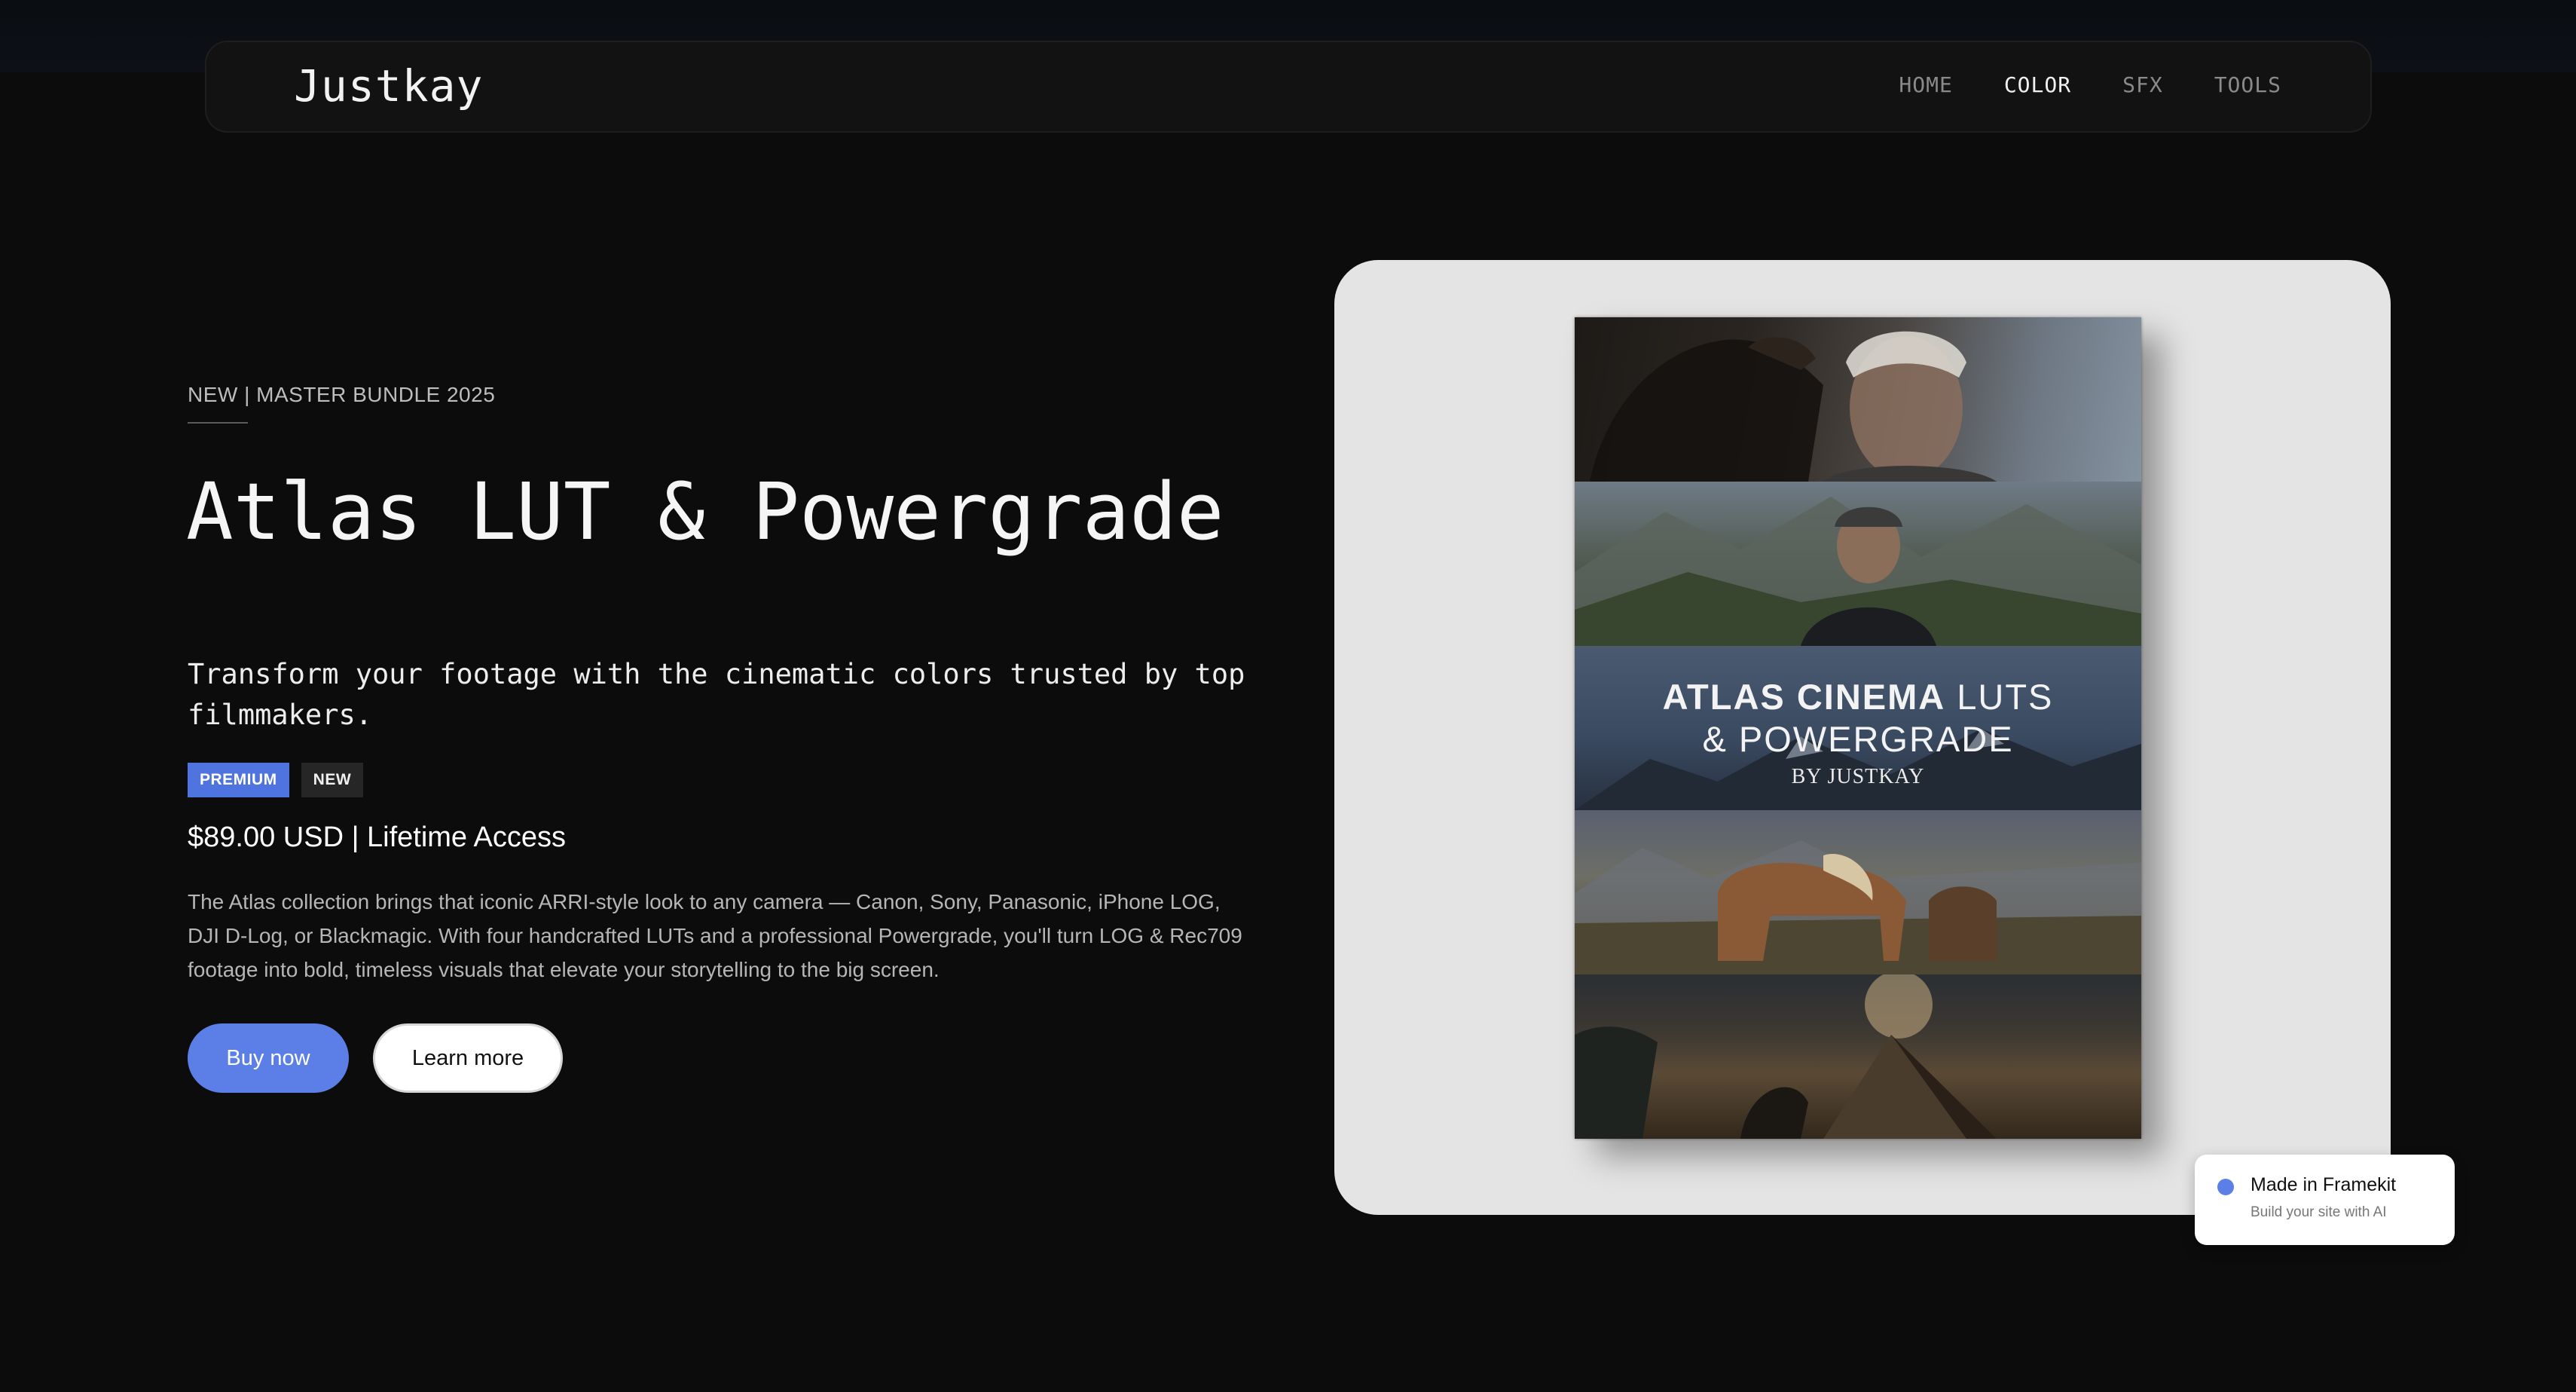  Describe the element at coordinates (2090, 84) in the screenshot. I see `nav-links: HOME COLOR SFX TOOLS` at that location.